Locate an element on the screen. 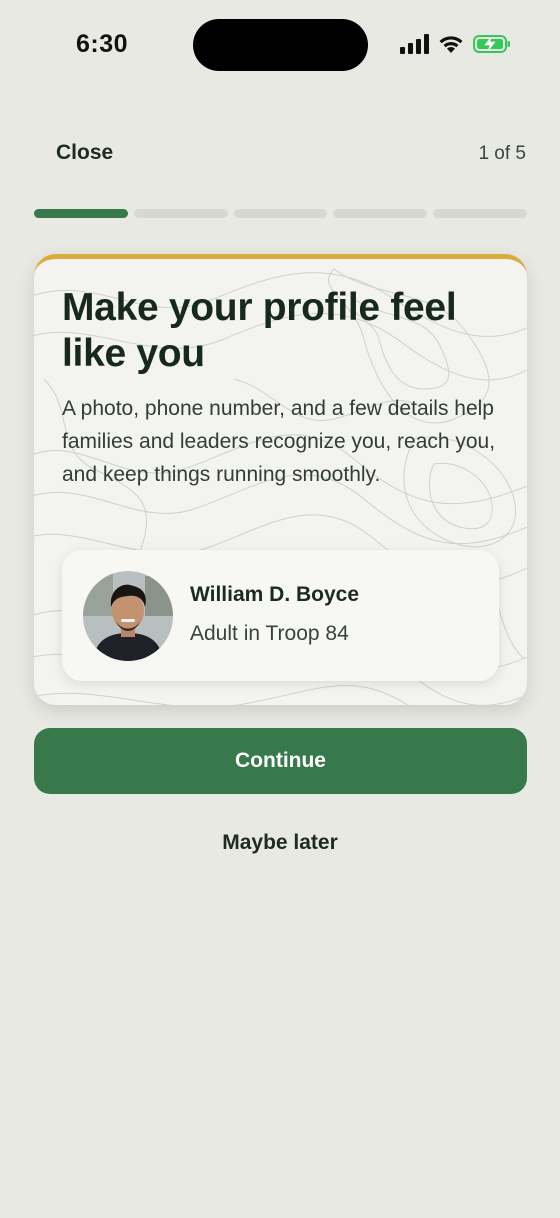 This screenshot has width=560, height=1218. close-button: Close is located at coordinates (84, 153).